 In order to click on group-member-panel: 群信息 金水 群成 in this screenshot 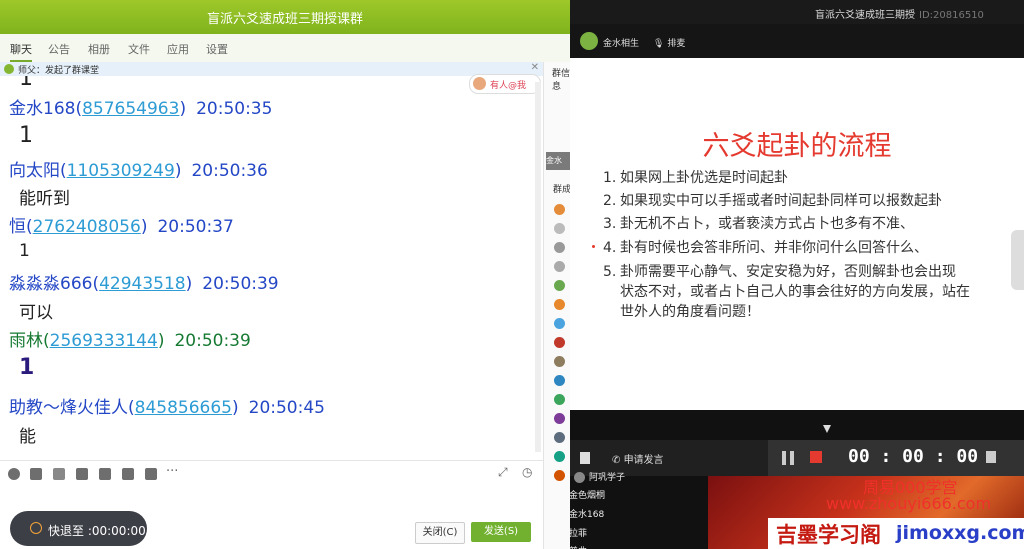, I will do `click(557, 305)`.